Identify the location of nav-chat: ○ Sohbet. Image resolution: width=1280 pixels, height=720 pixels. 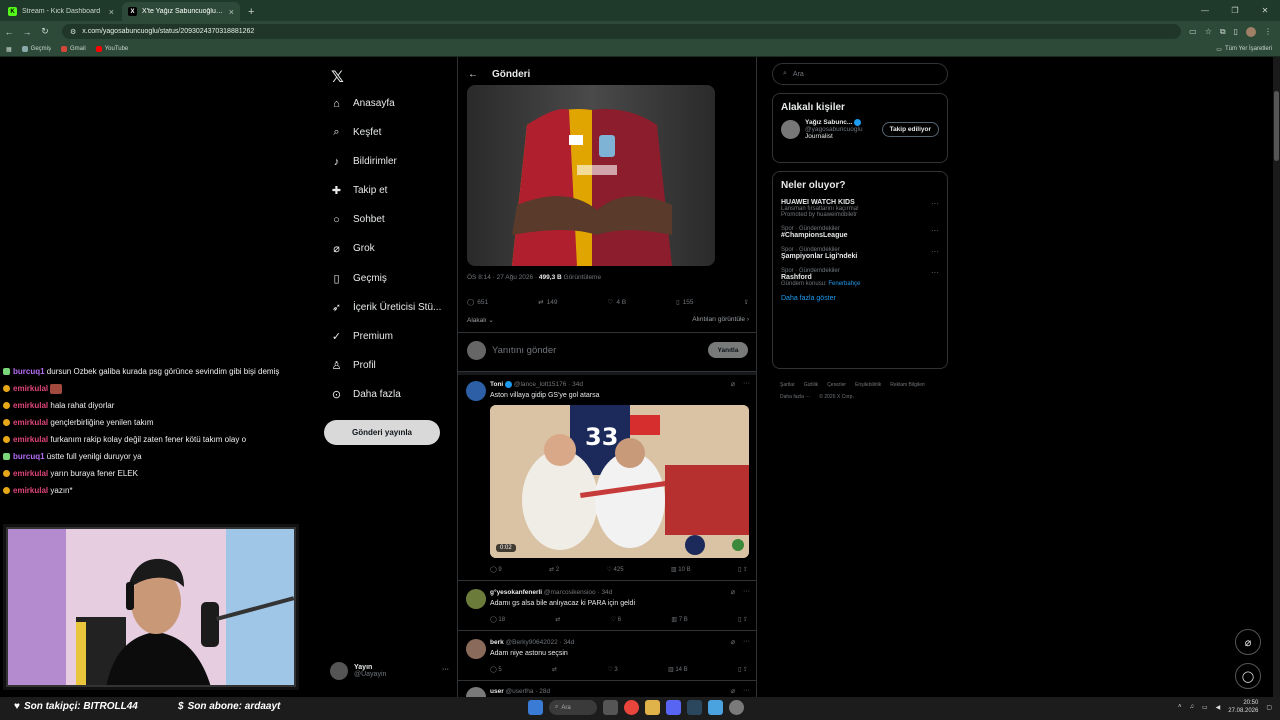
(357, 219).